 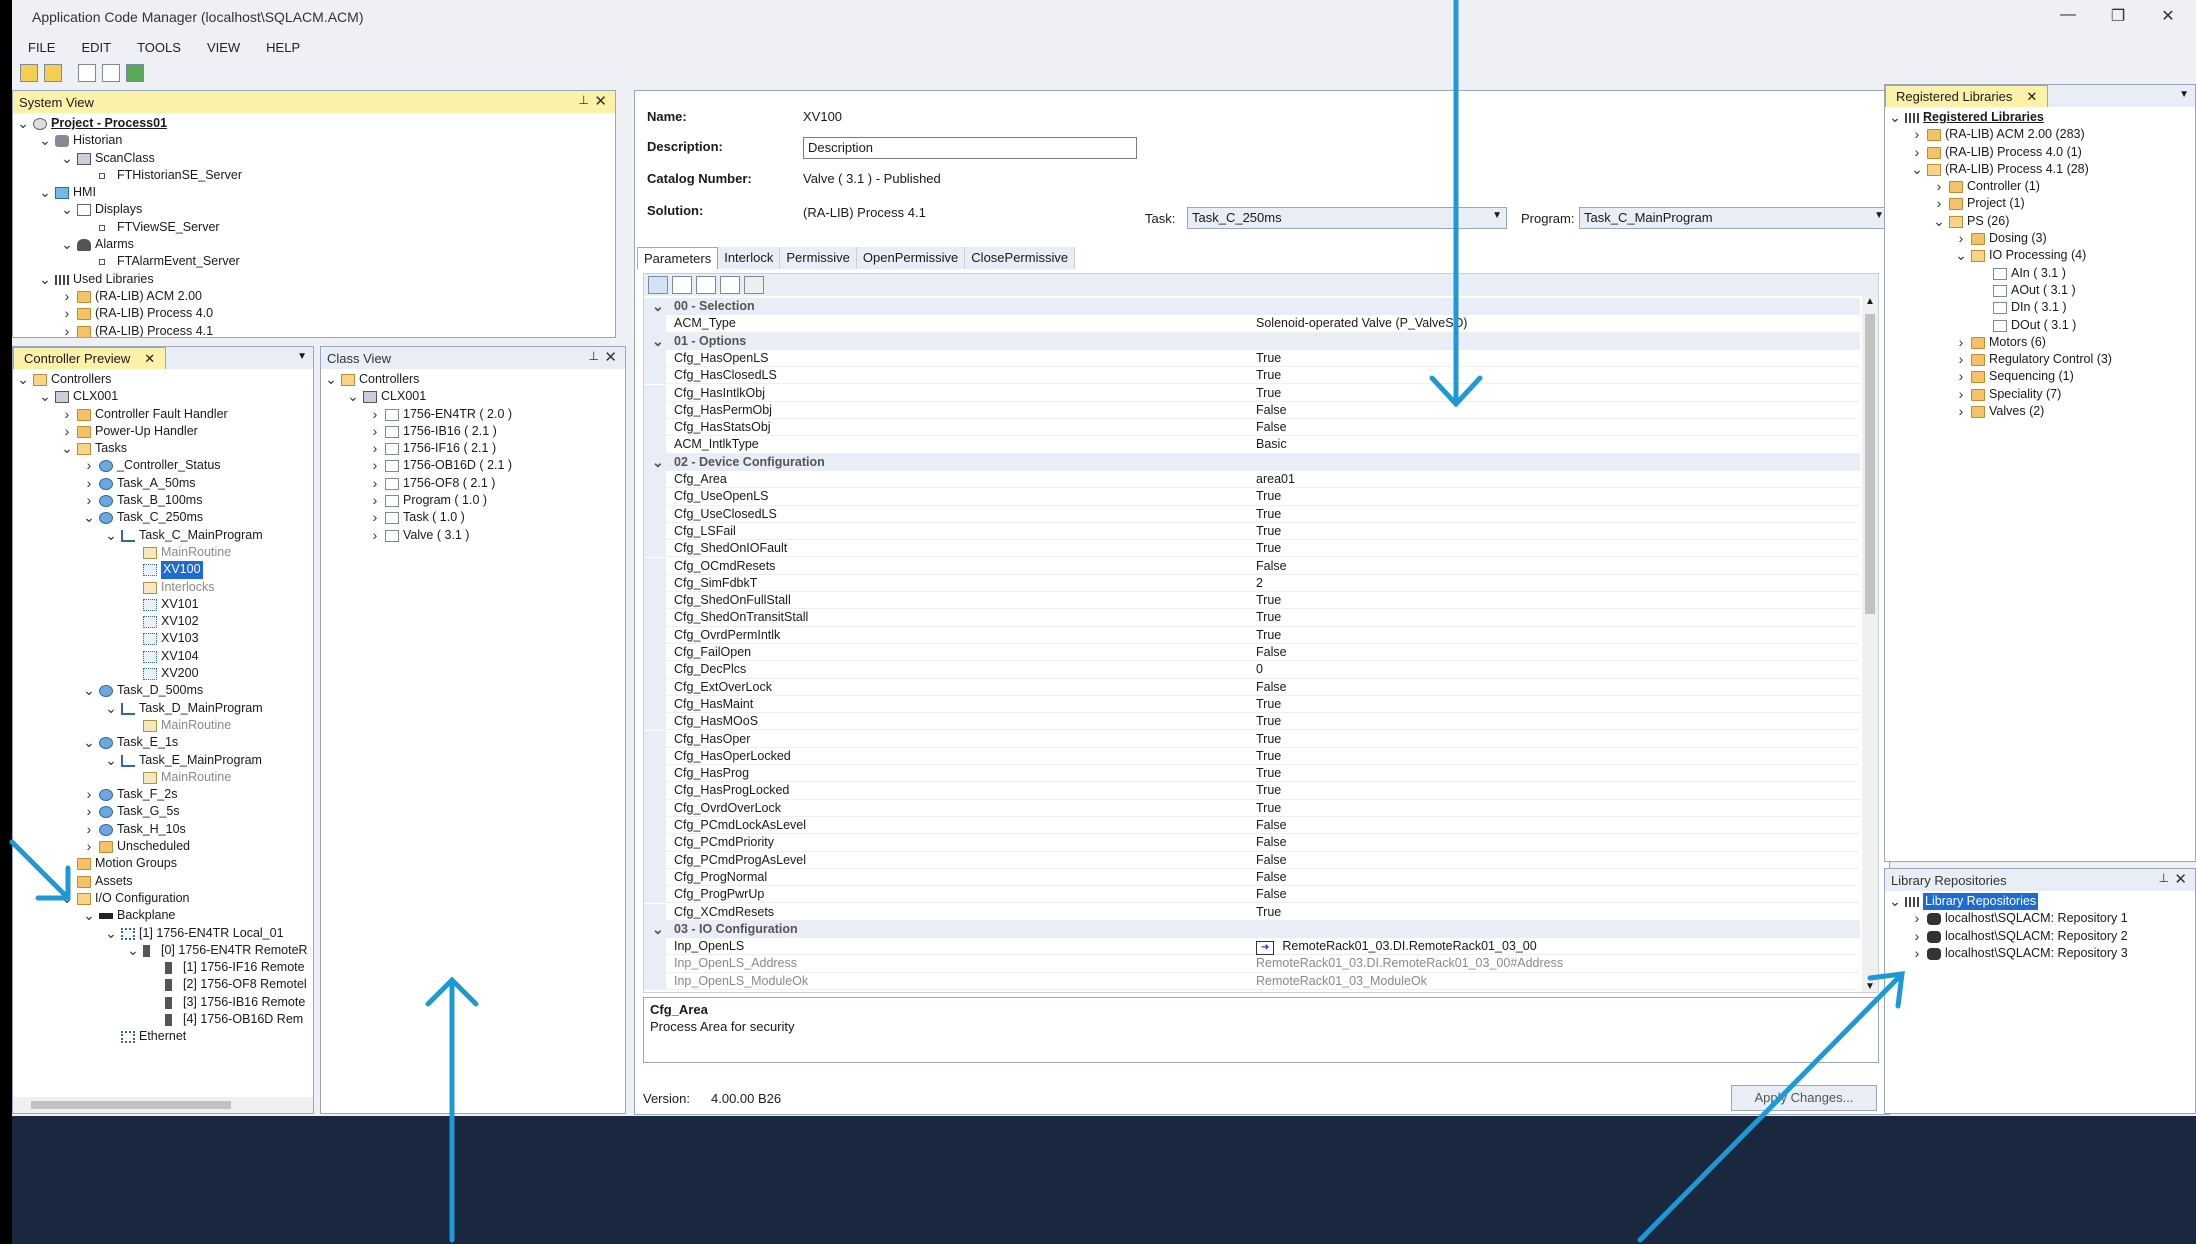 What do you see at coordinates (96, 47) in the screenshot?
I see `menu-edit: EDIT` at bounding box center [96, 47].